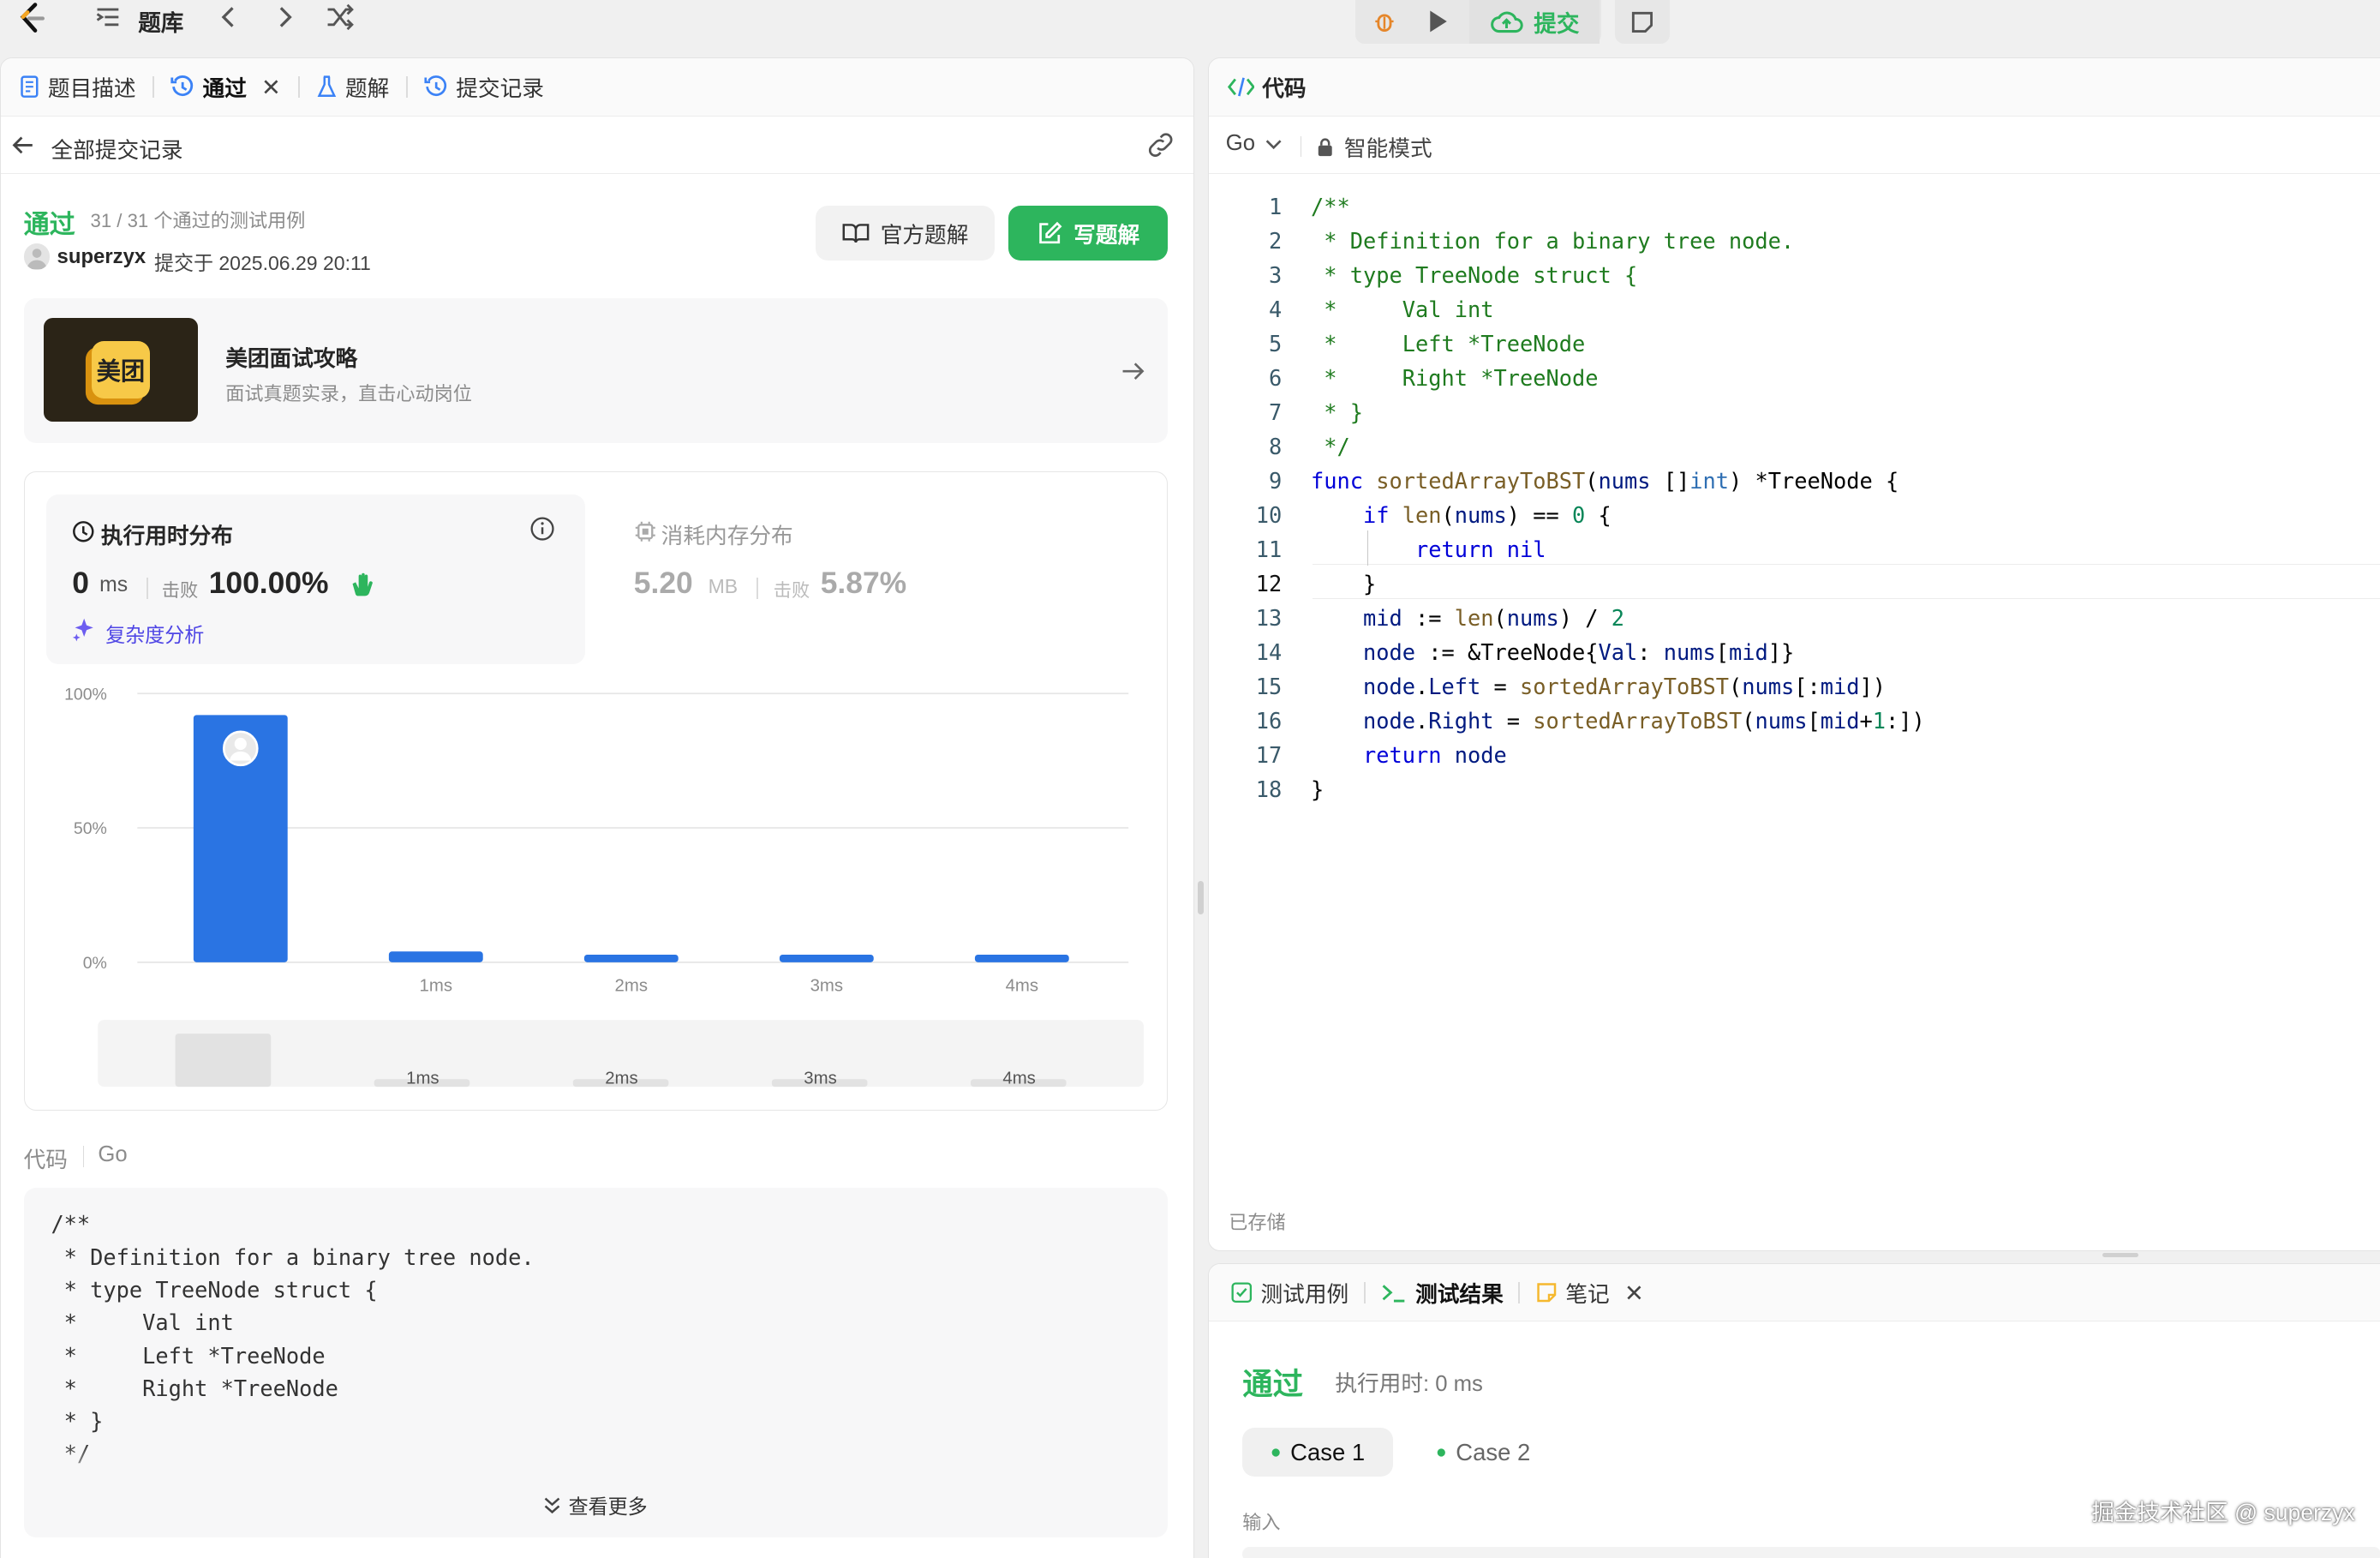 The width and height of the screenshot is (2380, 1558). Describe the element at coordinates (596, 370) in the screenshot. I see `promo-banner: 美团 美团面试攻略 面试真题实录，直击心动岗位` at that location.